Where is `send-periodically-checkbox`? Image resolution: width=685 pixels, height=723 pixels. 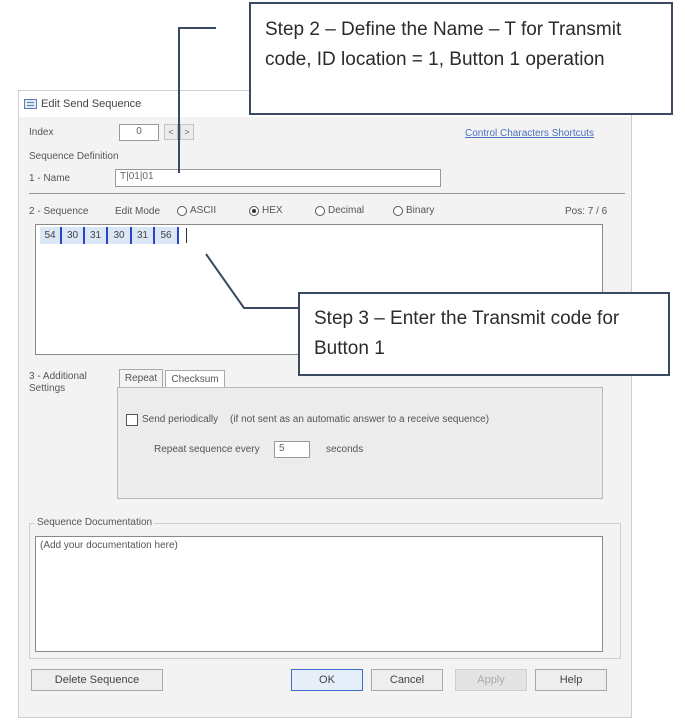 send-periodically-checkbox is located at coordinates (132, 420).